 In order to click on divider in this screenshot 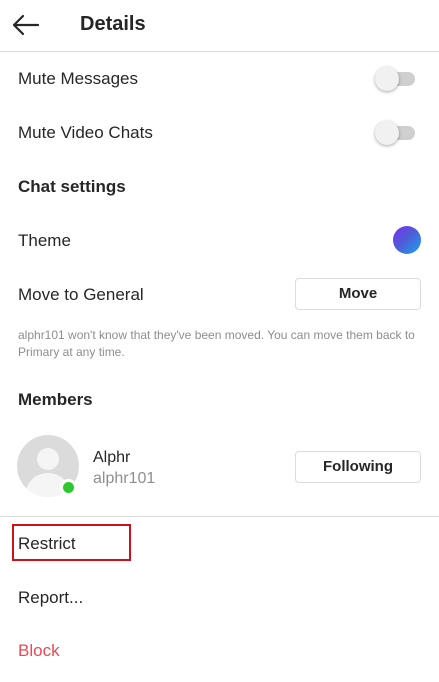, I will do `click(219, 516)`.